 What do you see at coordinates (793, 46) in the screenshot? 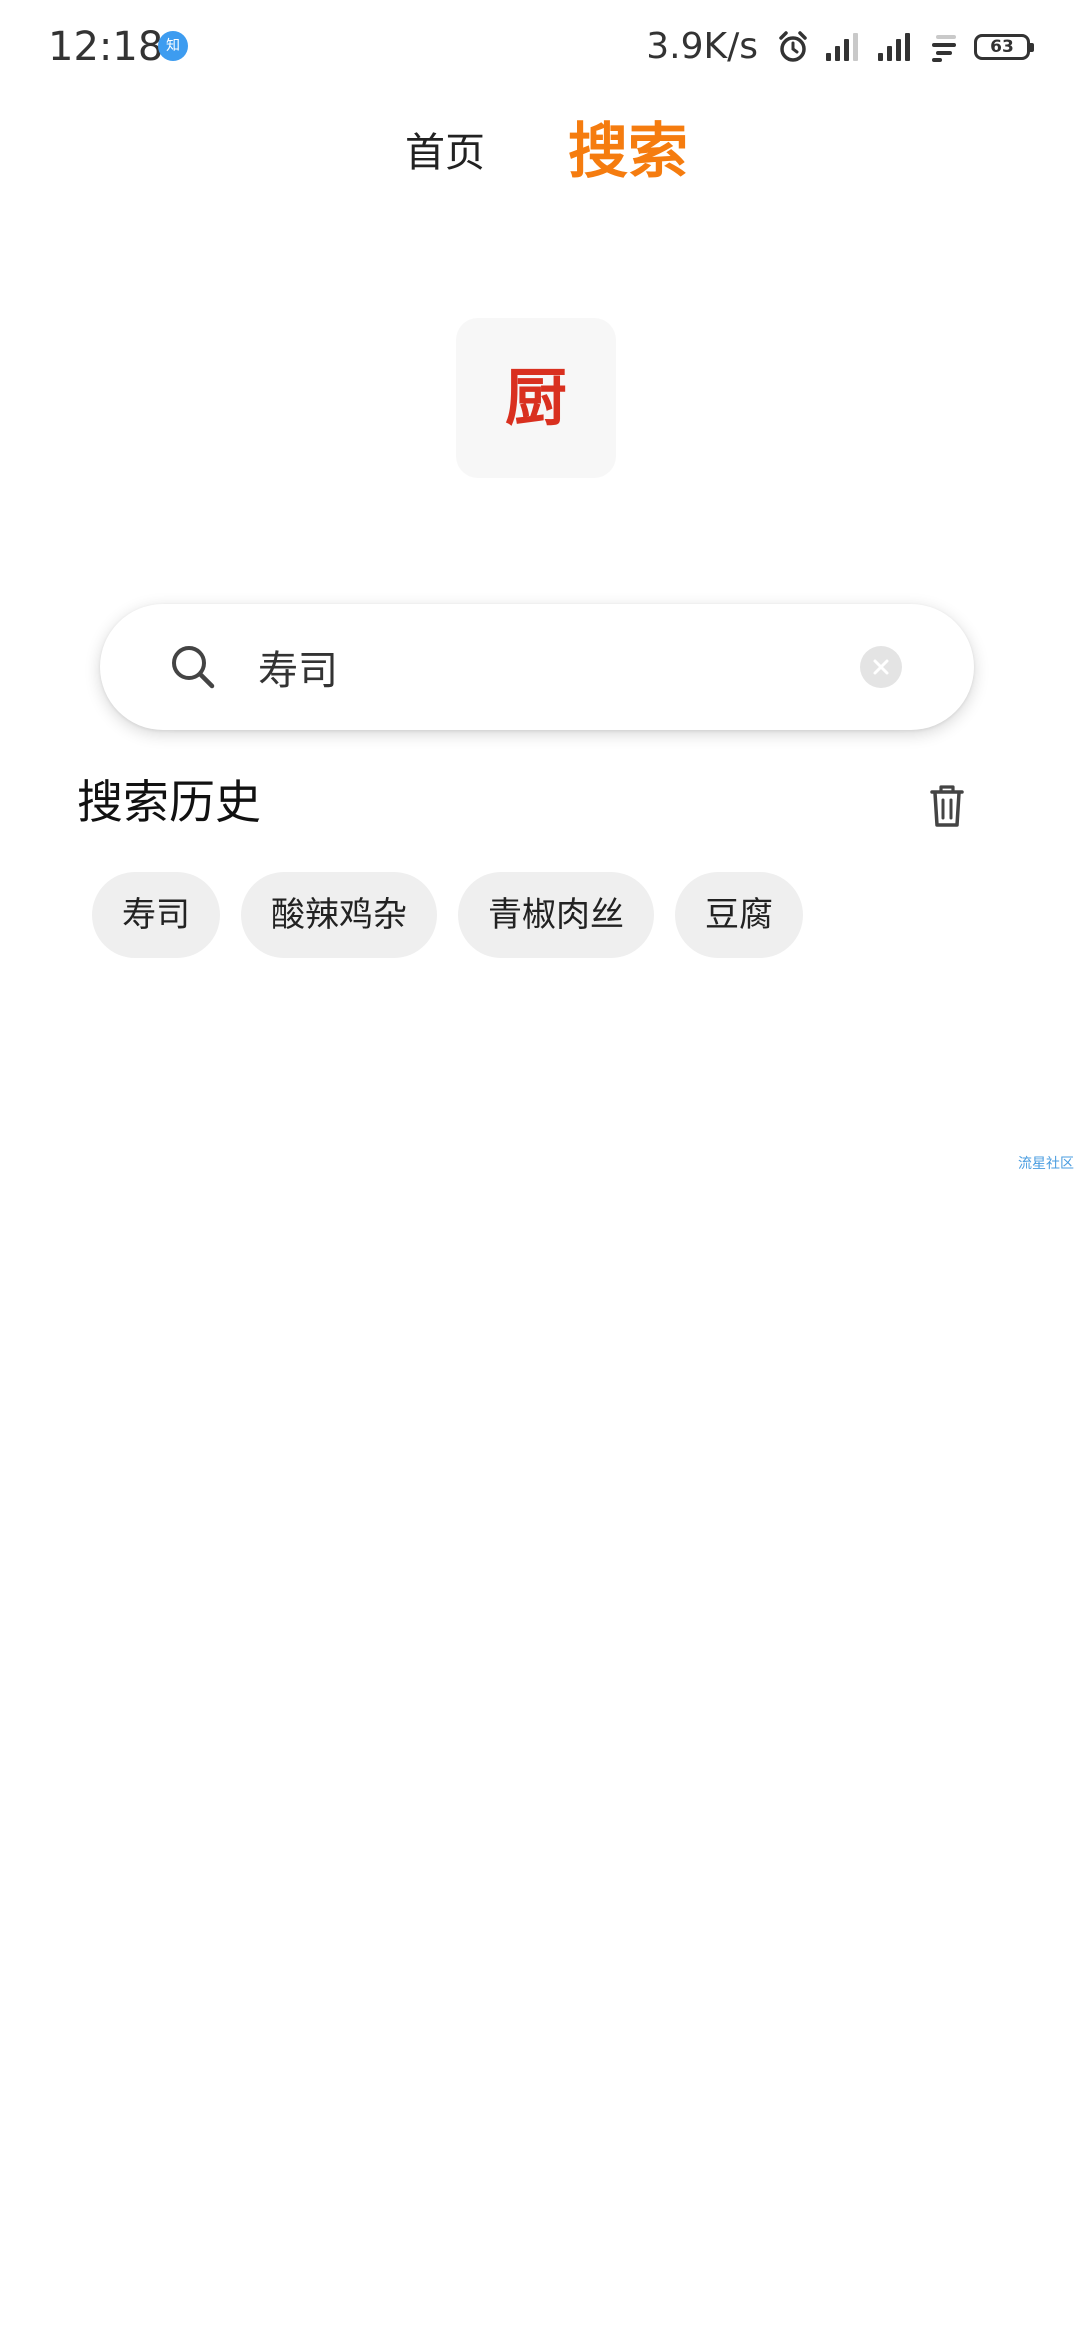
I see `alarm-icon` at bounding box center [793, 46].